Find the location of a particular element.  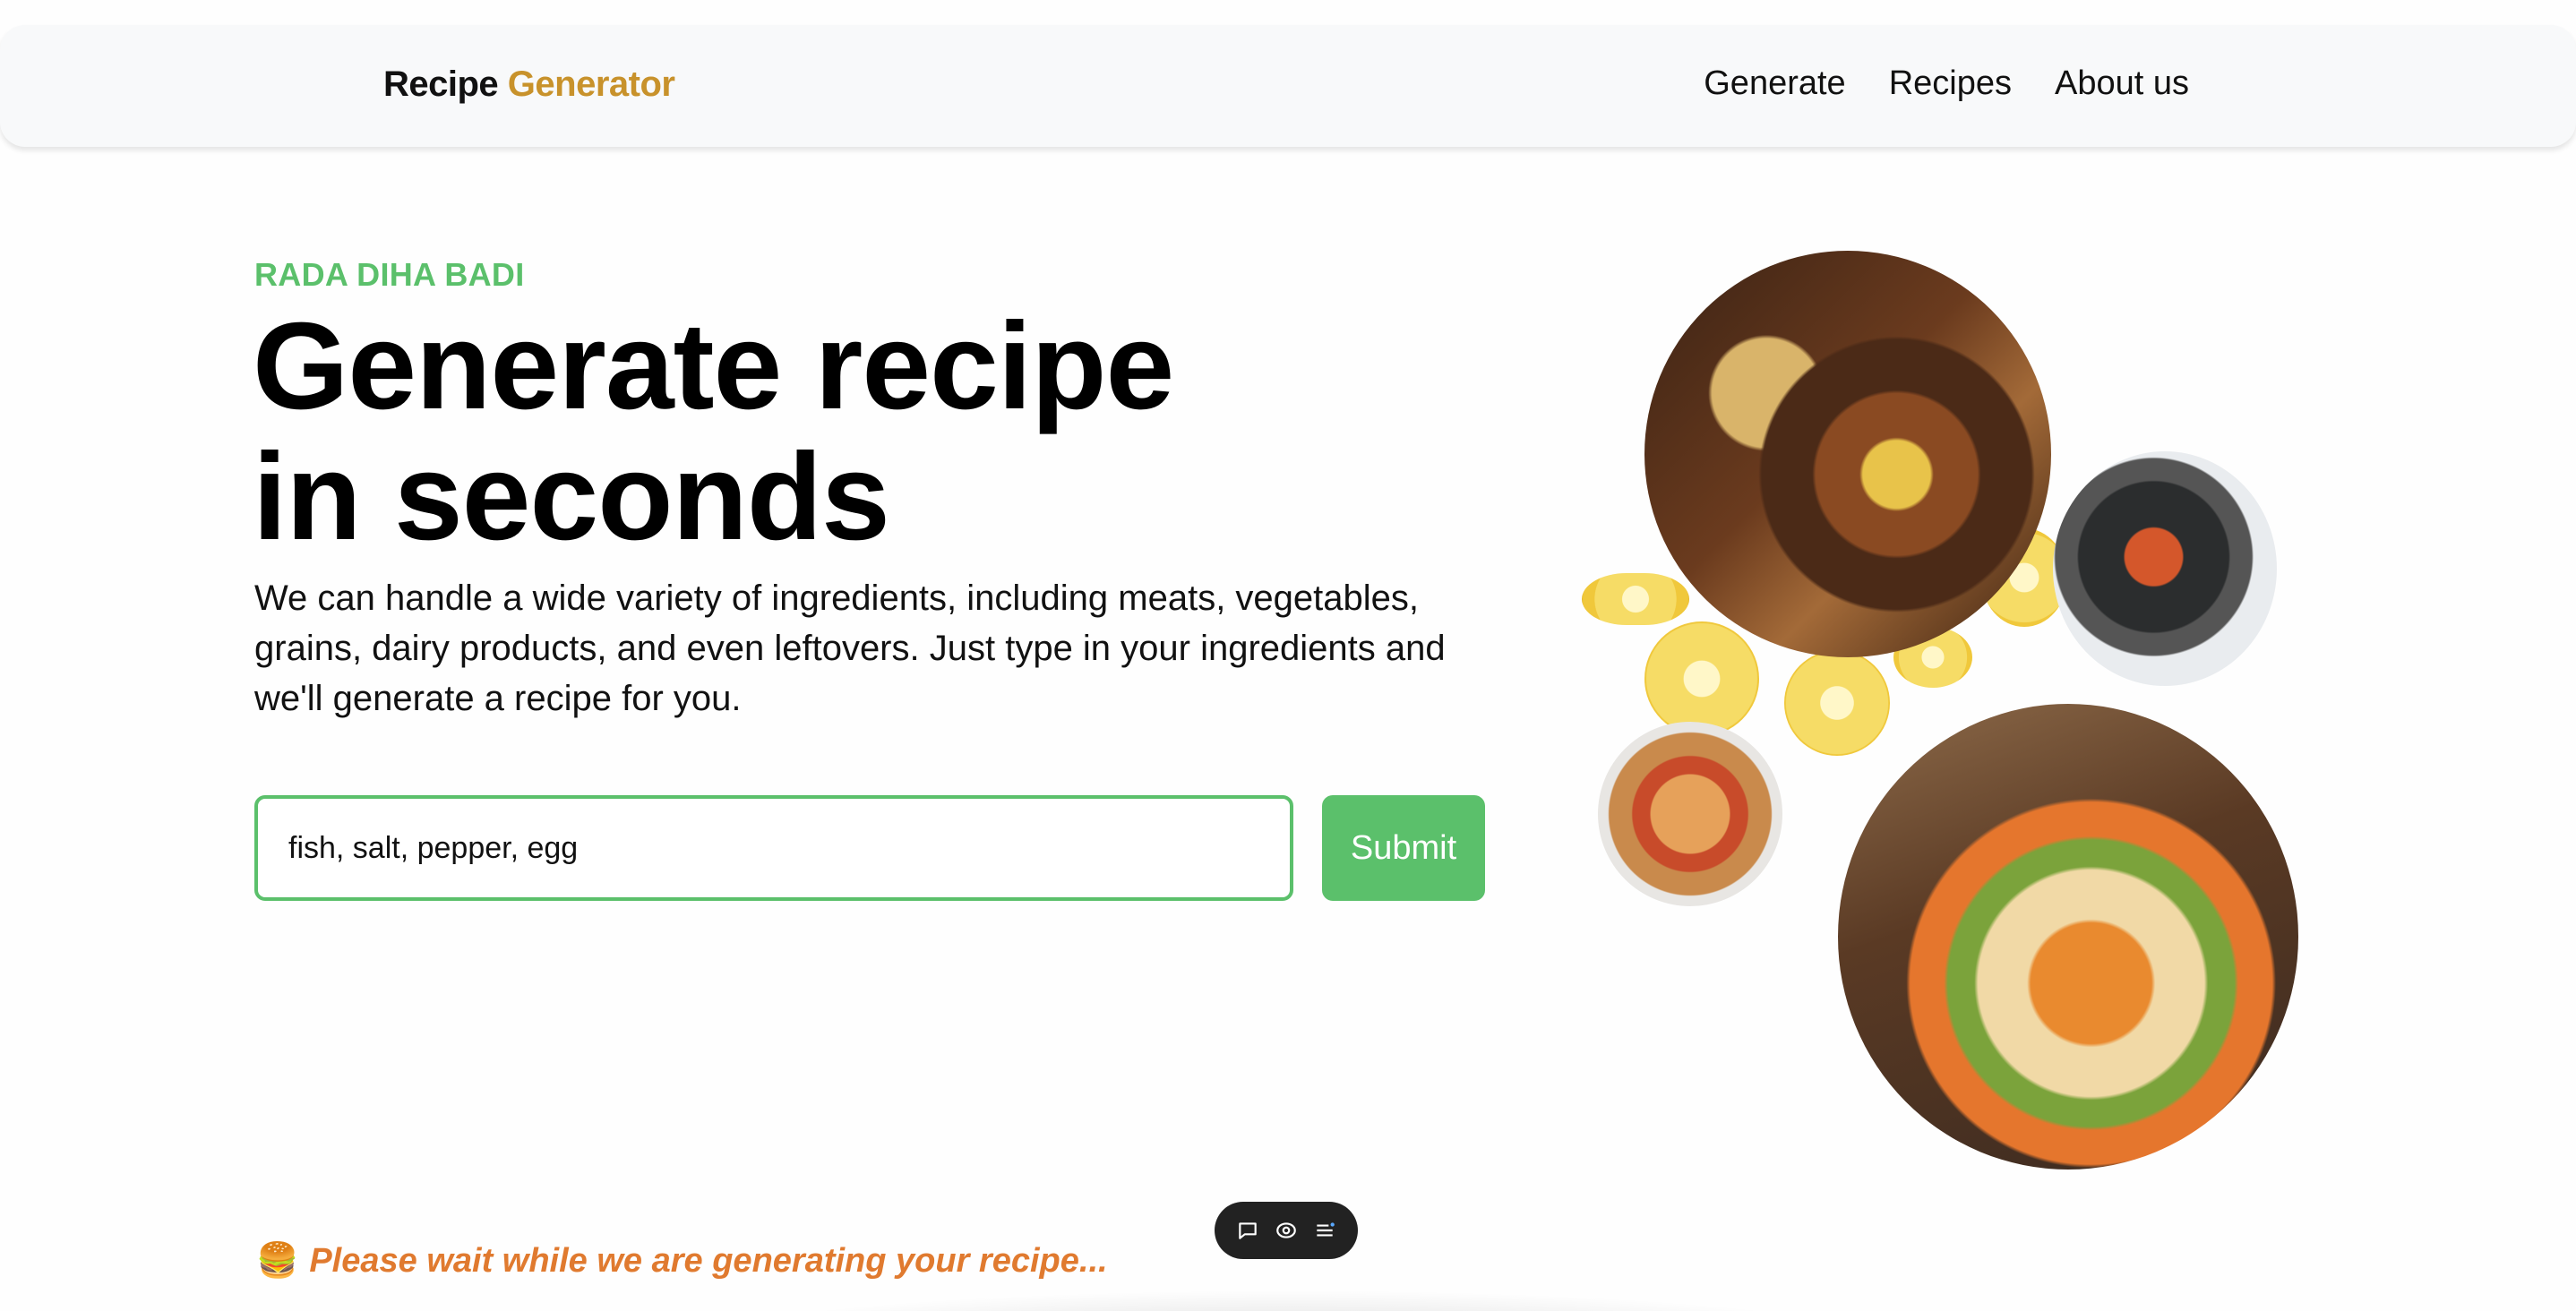

eye-icon is located at coordinates (1286, 1230).